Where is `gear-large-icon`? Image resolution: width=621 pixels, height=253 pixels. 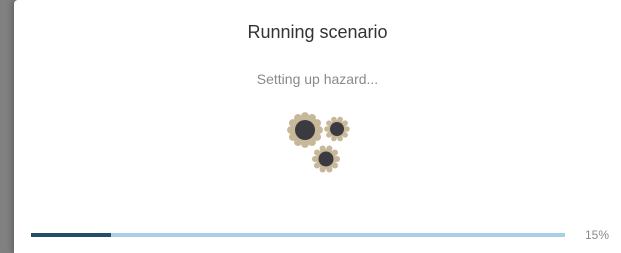
gear-large-icon is located at coordinates (305, 130).